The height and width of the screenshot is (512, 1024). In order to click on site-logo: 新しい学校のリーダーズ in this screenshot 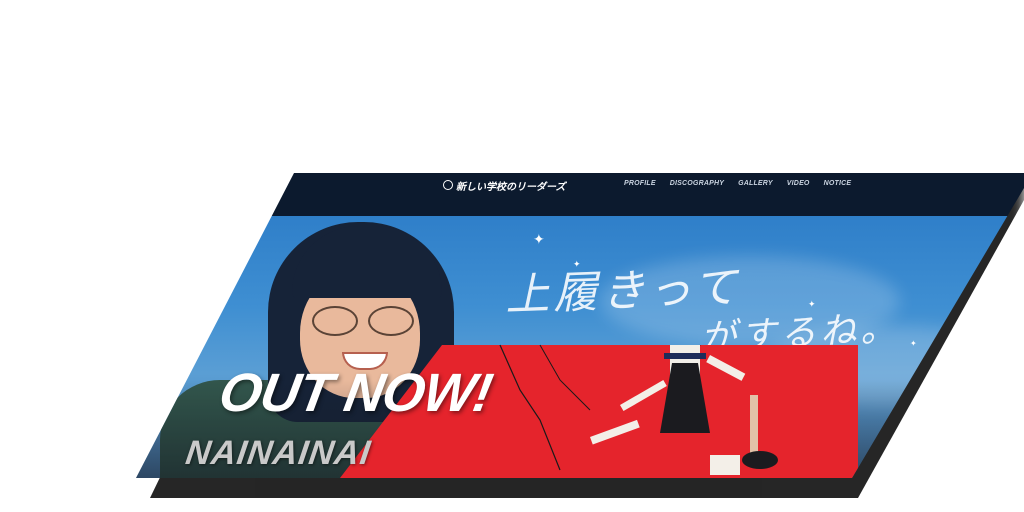, I will do `click(504, 185)`.